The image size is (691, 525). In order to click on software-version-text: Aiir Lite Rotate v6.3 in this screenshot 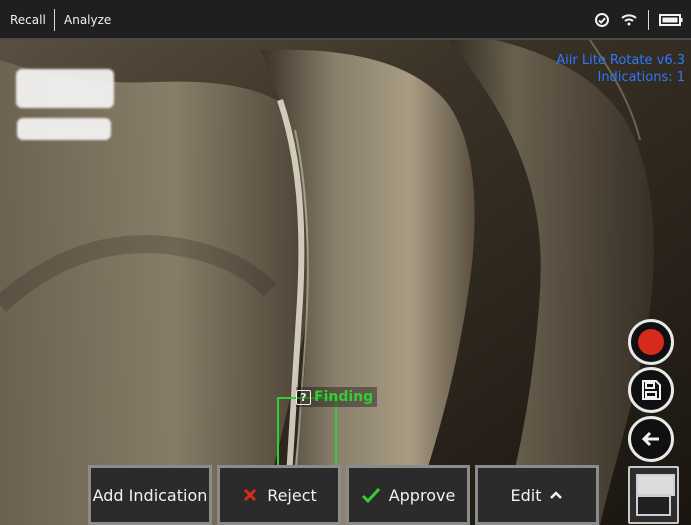, I will do `click(620, 60)`.